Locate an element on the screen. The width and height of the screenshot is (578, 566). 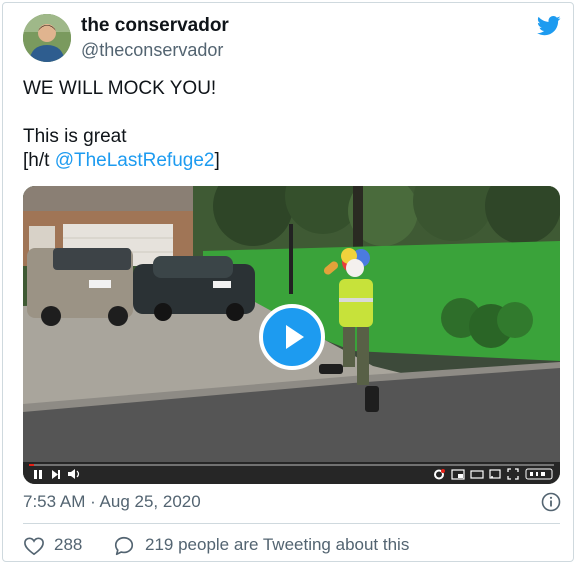
video-progress-bar is located at coordinates (291, 465).